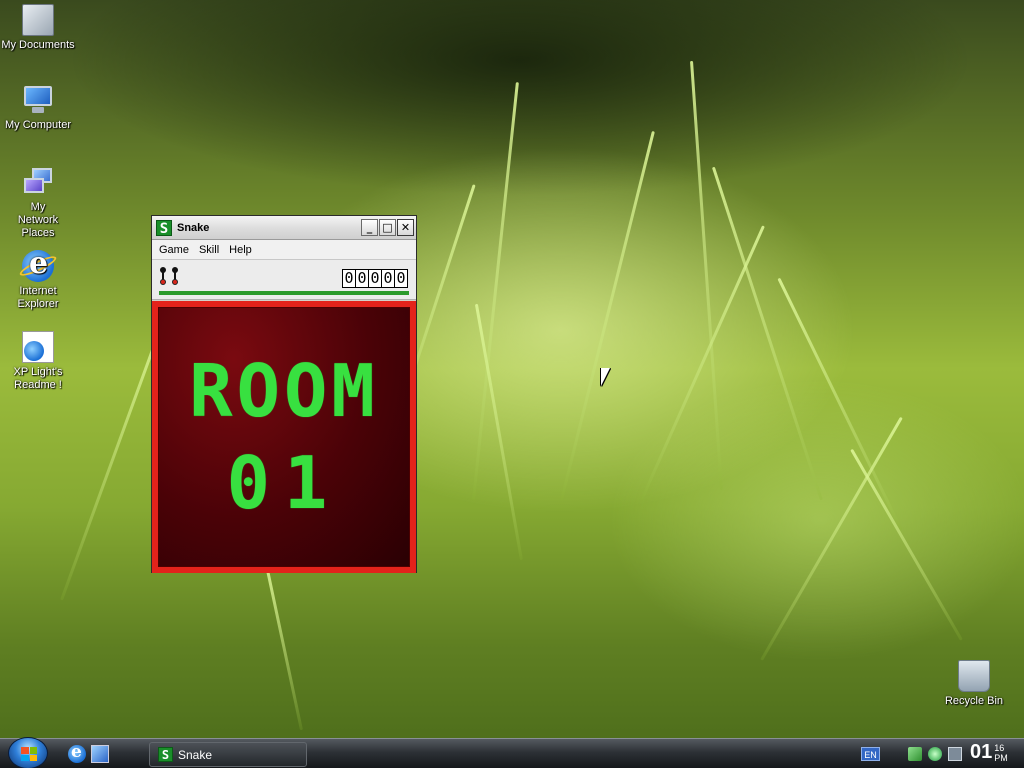 The height and width of the screenshot is (768, 1024). Describe the element at coordinates (77, 752) in the screenshot. I see `quicklaunch-ie-icon` at that location.